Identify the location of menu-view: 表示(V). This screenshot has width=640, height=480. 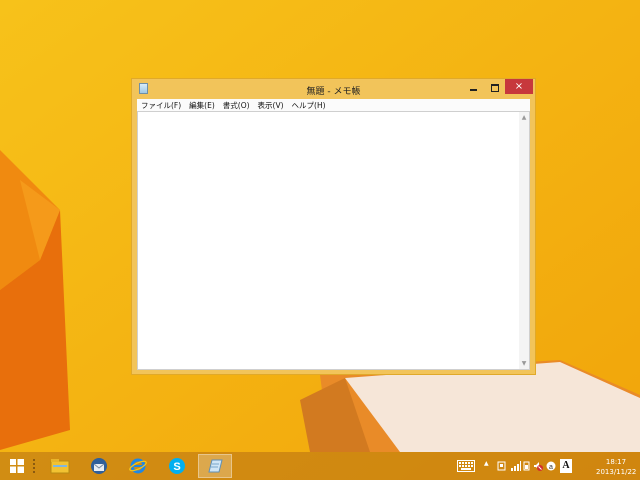
(271, 105).